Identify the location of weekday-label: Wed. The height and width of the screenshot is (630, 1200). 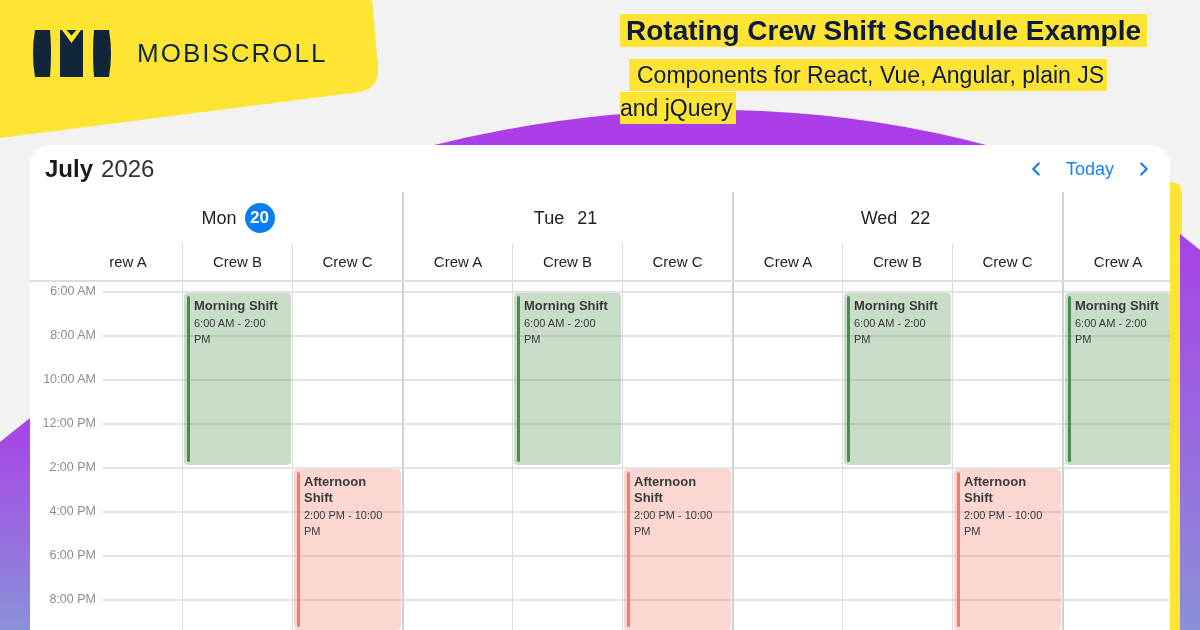
(879, 218).